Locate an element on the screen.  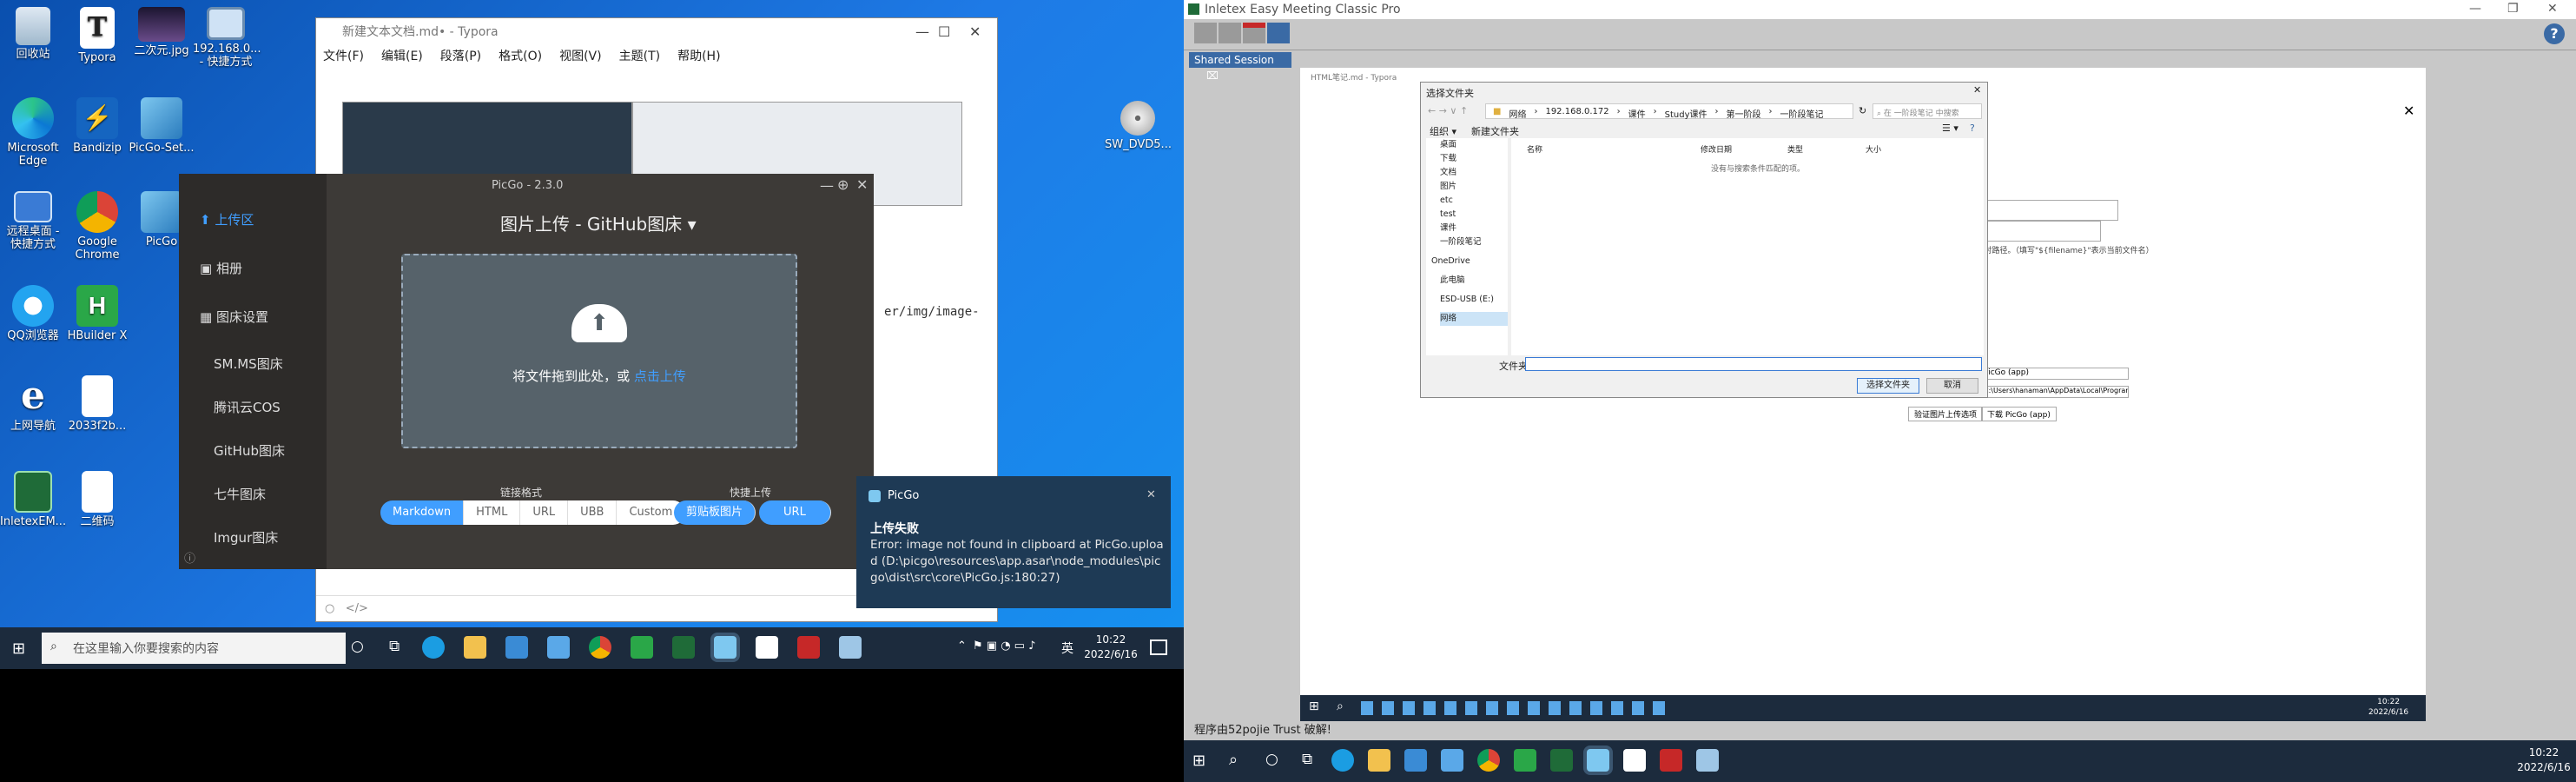
desktop-icon-image: 二次元.jpg is located at coordinates (162, 32).